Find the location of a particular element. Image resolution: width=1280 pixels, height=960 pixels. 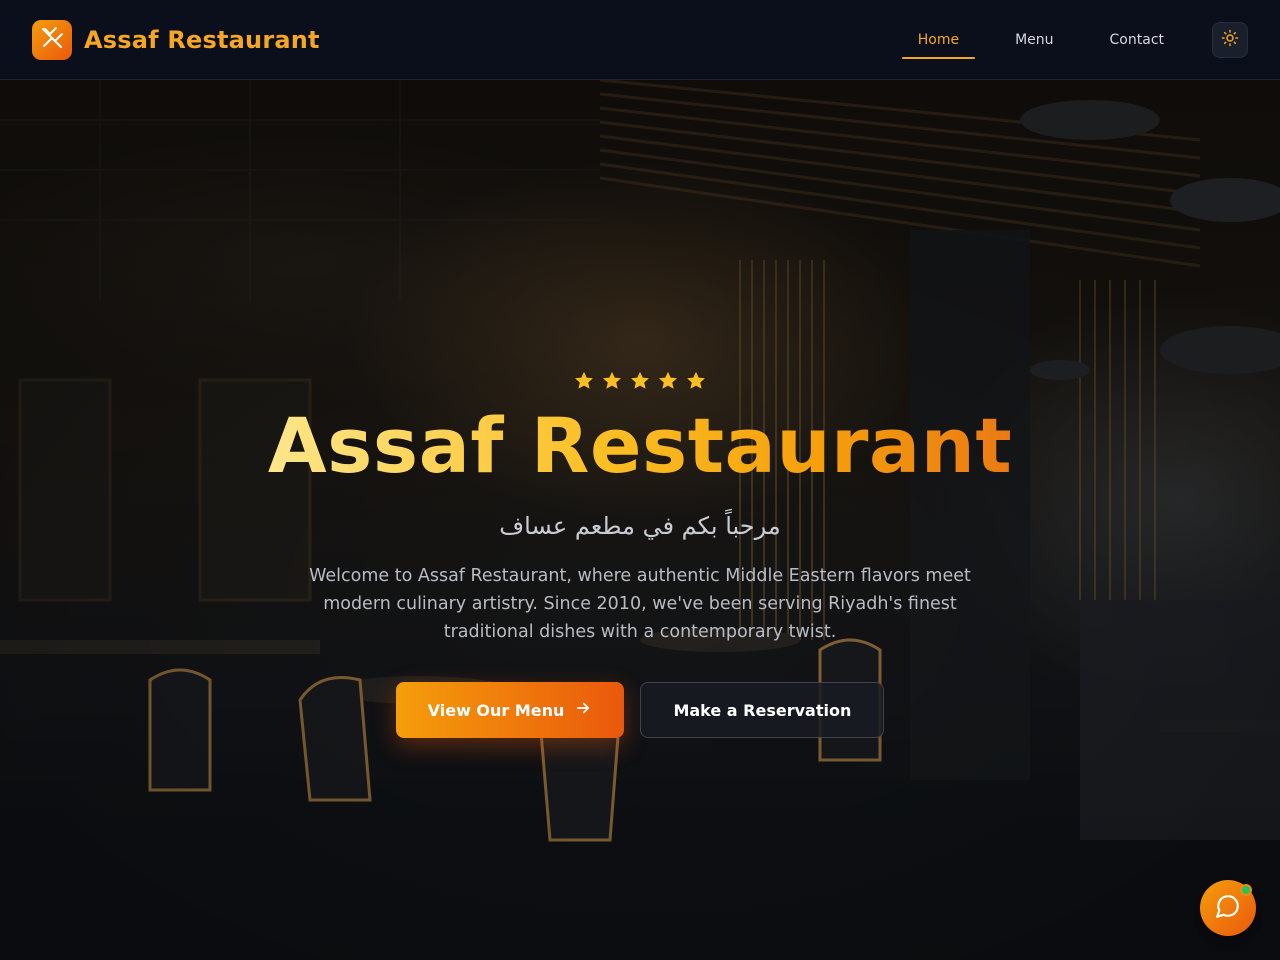

chat-bubble-icon is located at coordinates (1228, 908).